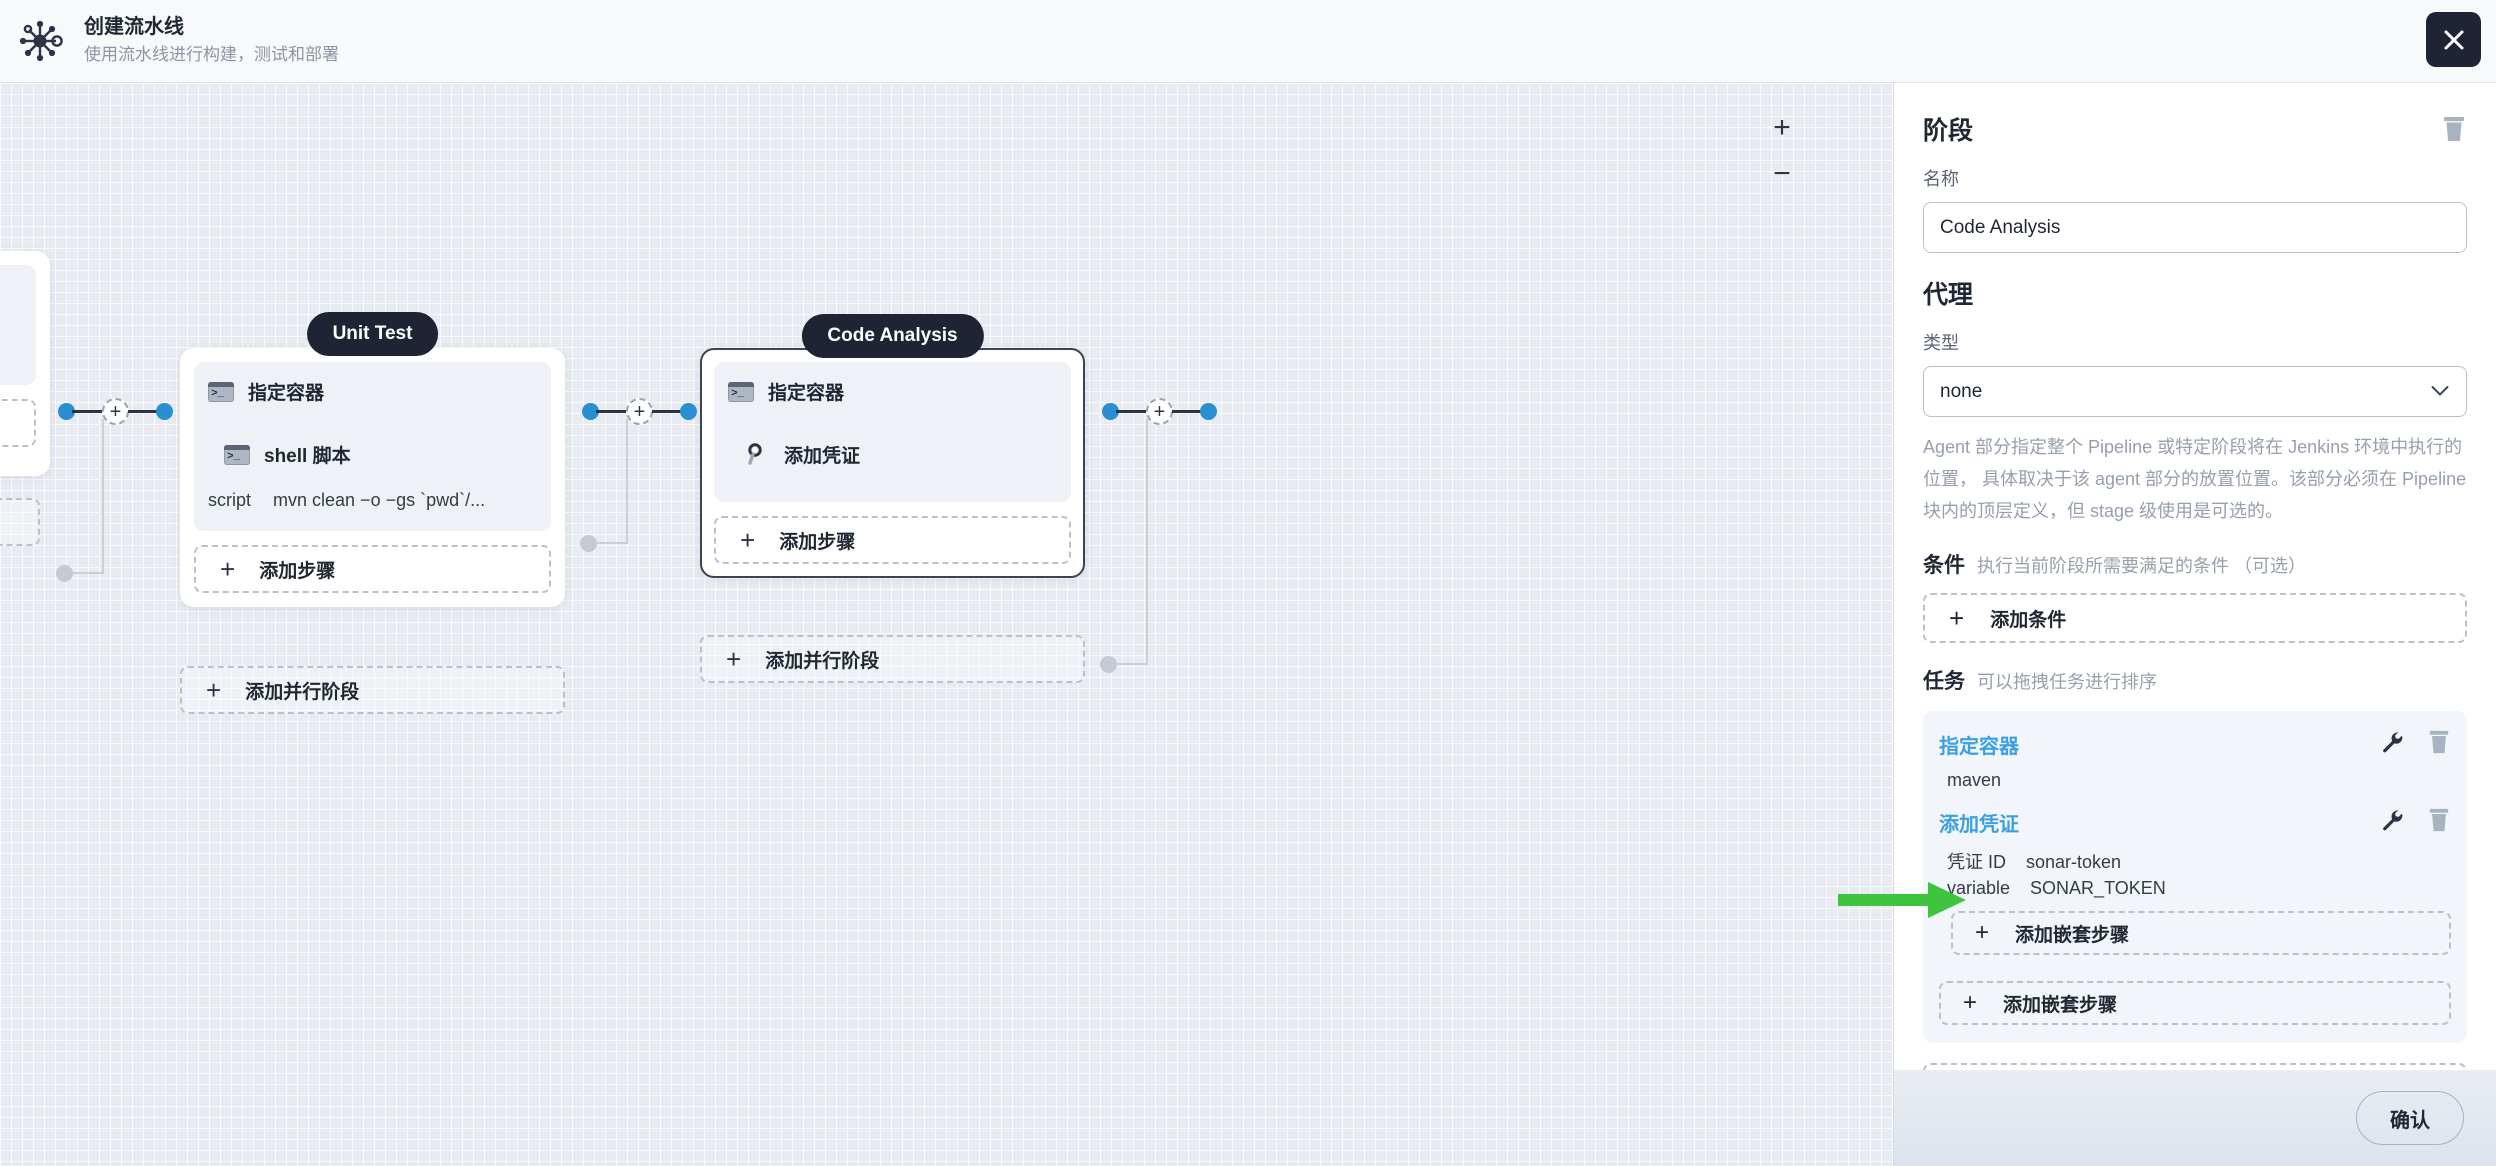  Describe the element at coordinates (1979, 822) in the screenshot. I see `task-name: 添加凭证` at that location.